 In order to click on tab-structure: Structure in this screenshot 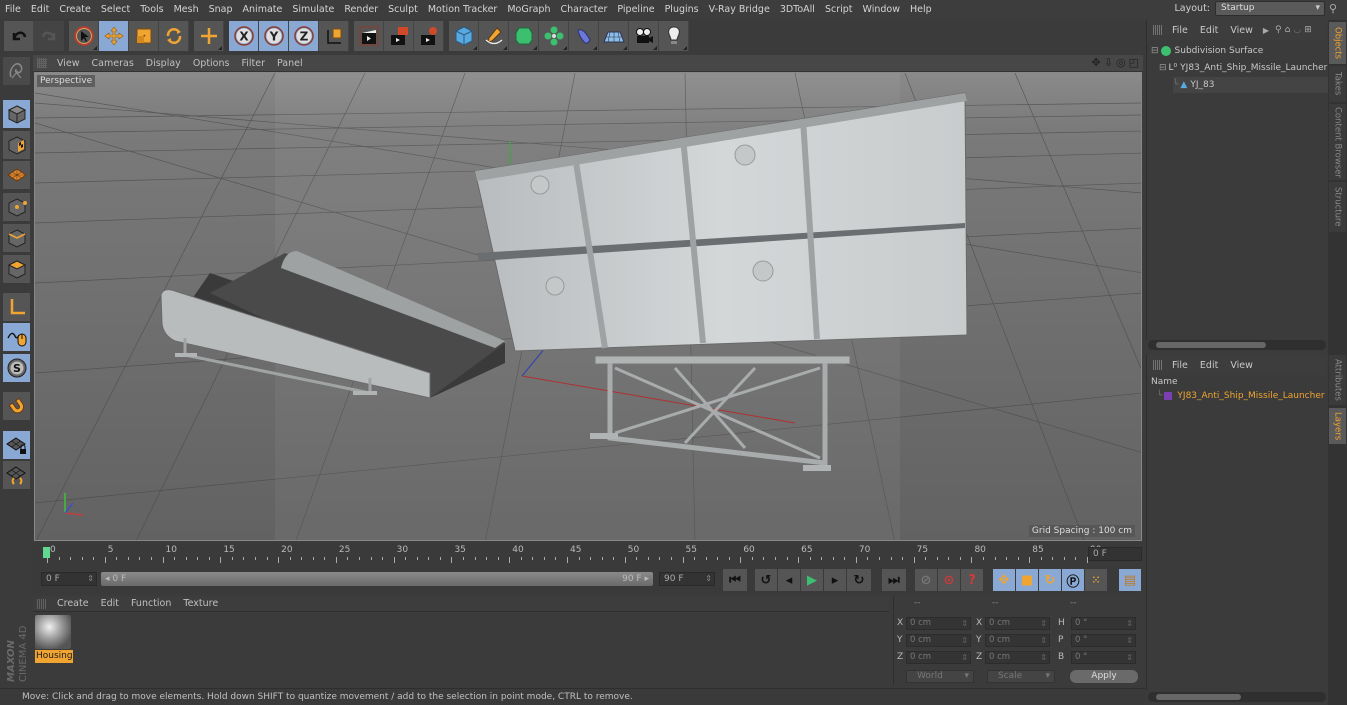, I will do `click(1337, 207)`.